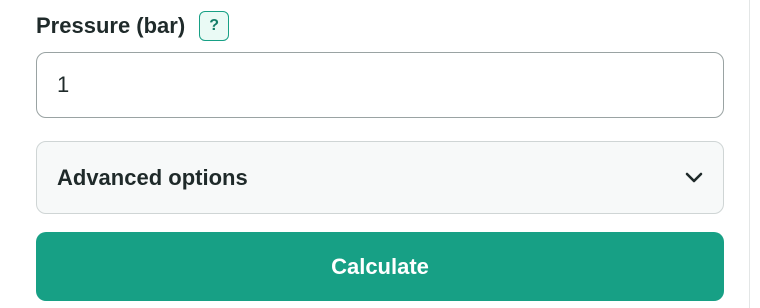 Image resolution: width=760 pixels, height=308 pixels. Describe the element at coordinates (214, 26) in the screenshot. I see `pressure-help-button: ?` at that location.